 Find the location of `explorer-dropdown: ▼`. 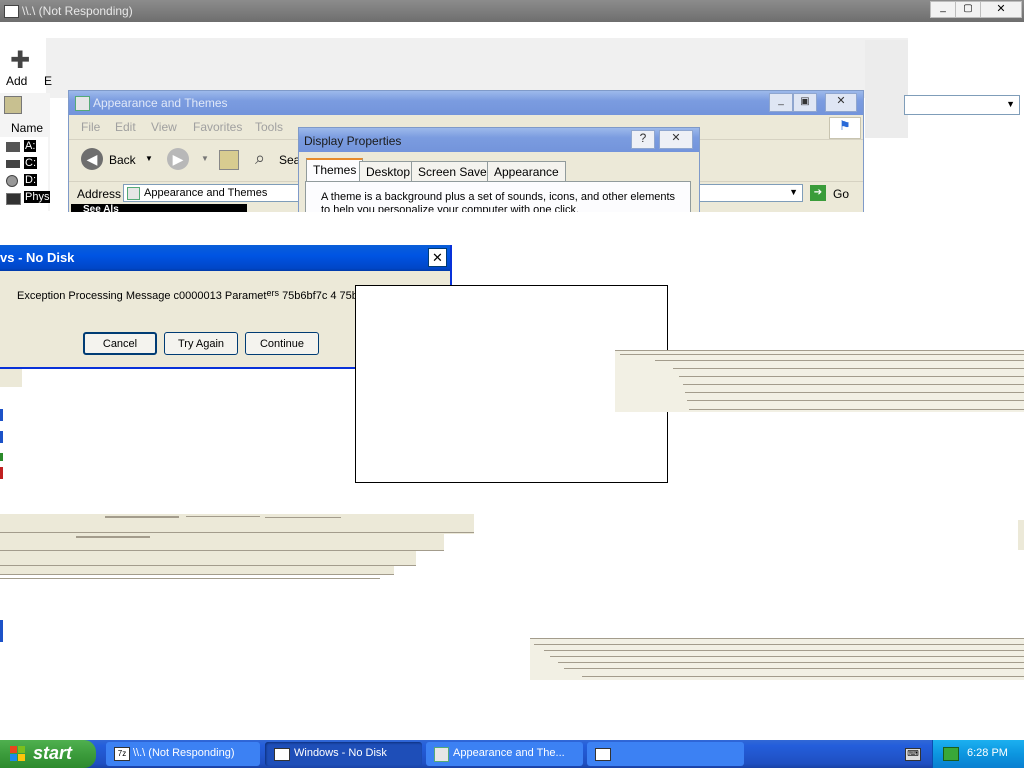

explorer-dropdown: ▼ is located at coordinates (962, 105).